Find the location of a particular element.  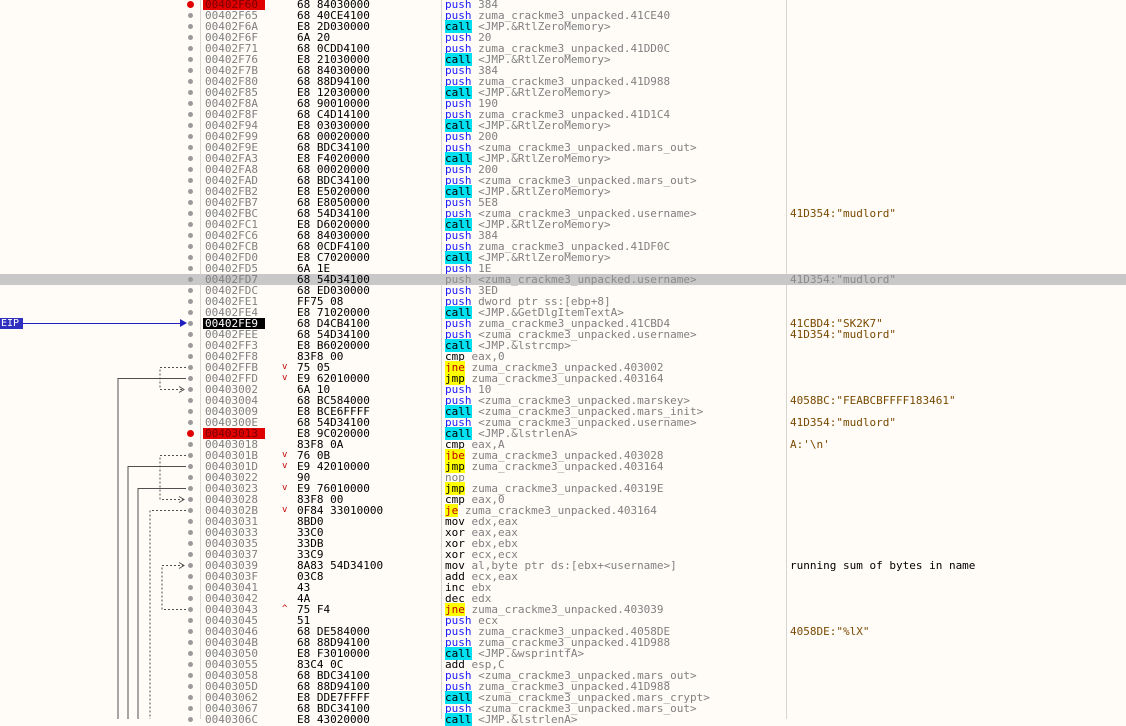

comment: A:'\n' is located at coordinates (810, 444).